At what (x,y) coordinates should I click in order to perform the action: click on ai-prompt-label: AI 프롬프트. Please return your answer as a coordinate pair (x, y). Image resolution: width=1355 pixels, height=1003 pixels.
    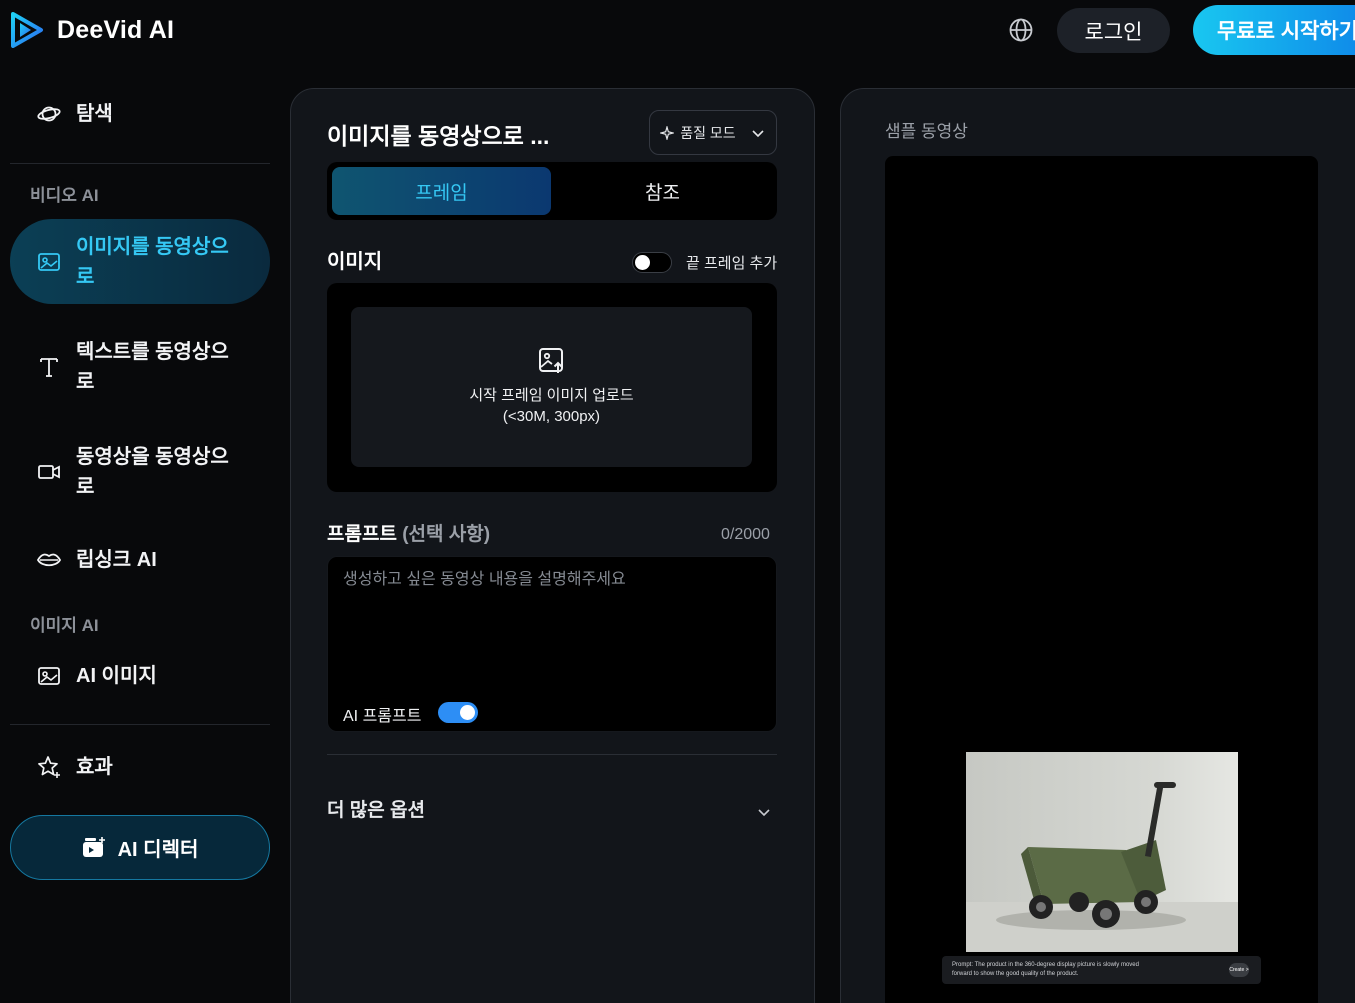
    Looking at the image, I should click on (382, 716).